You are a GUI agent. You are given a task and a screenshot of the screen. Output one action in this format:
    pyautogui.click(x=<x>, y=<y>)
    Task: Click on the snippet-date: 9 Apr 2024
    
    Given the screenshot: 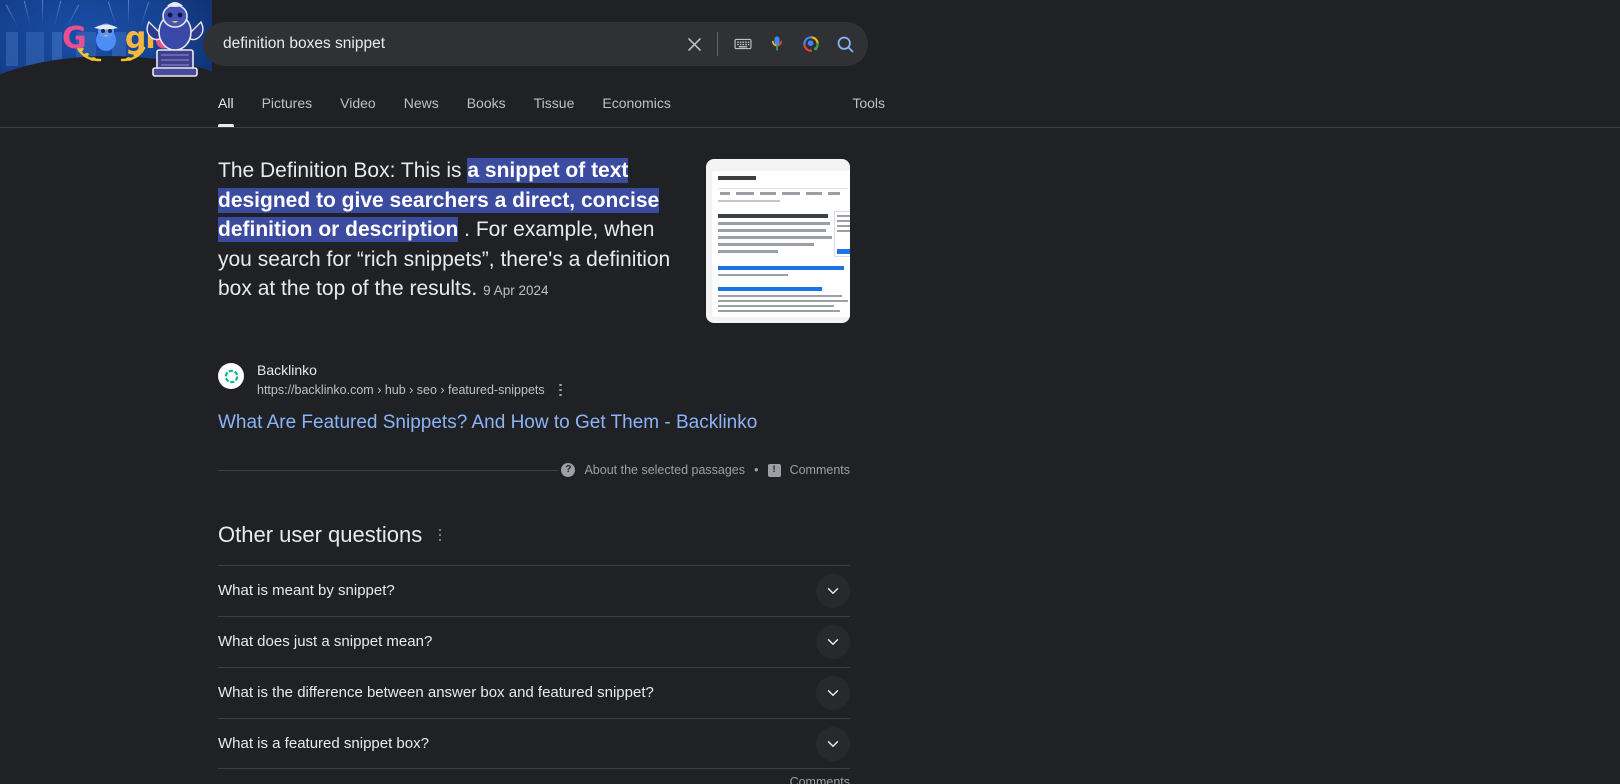 What is the action you would take?
    pyautogui.click(x=516, y=290)
    